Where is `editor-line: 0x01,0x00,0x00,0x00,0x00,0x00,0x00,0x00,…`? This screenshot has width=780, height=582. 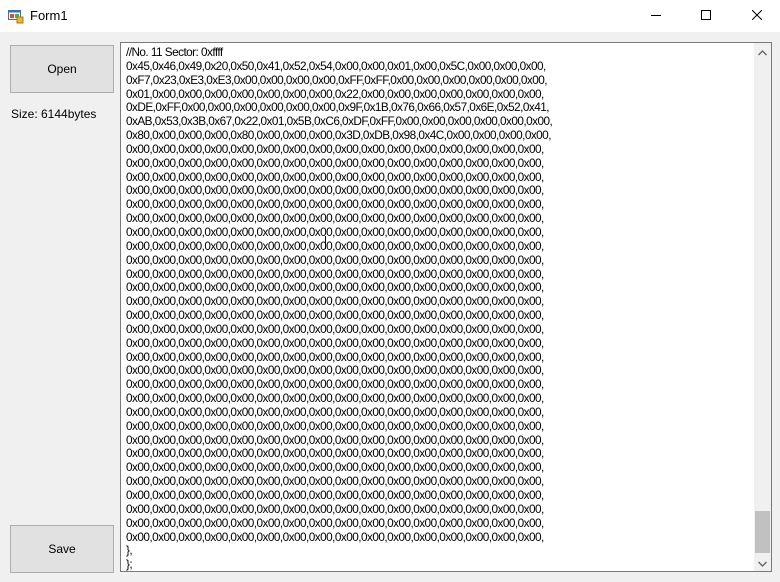
editor-line: 0x01,0x00,0x00,0x00,0x00,0x00,0x00,0x00,… is located at coordinates (335, 93).